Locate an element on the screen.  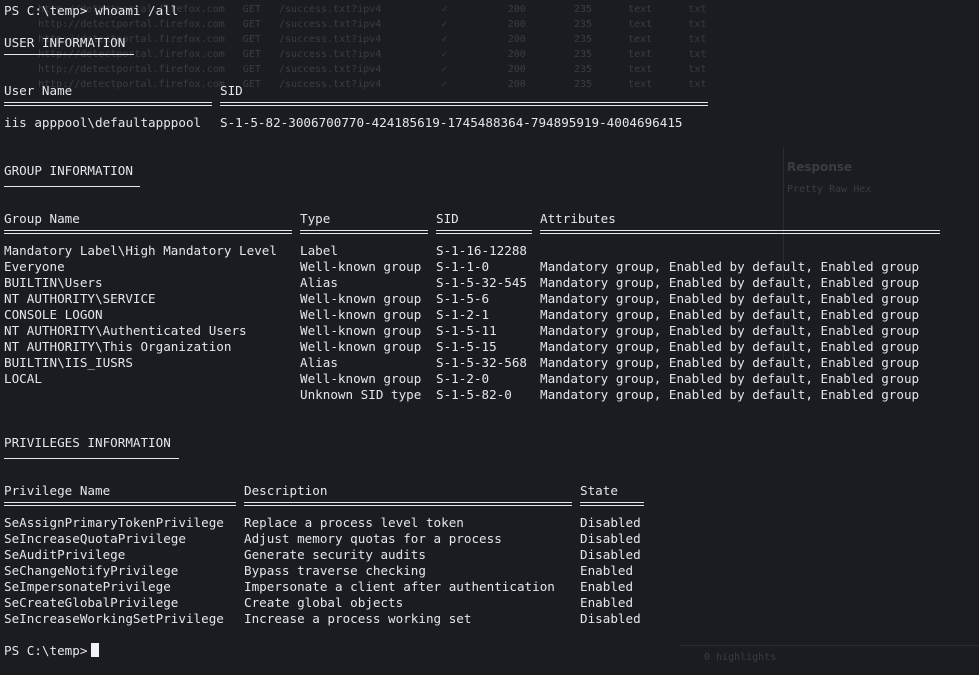
priv-header-description: Description is located at coordinates (286, 490).